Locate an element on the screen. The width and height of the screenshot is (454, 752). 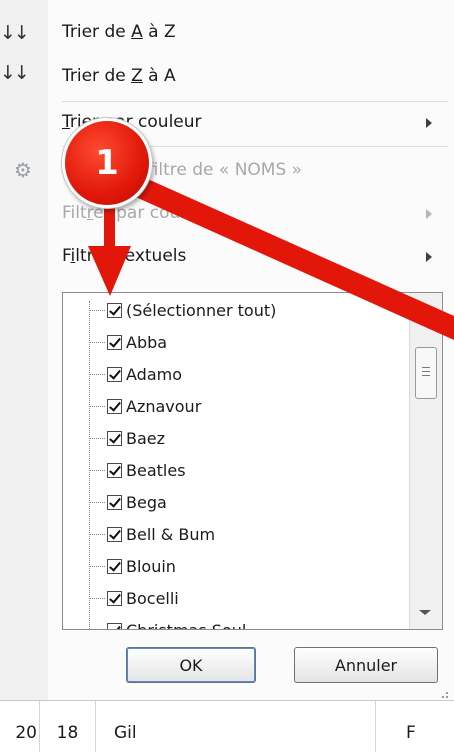
menu-item-sort-a-to-z: Trier de A à Z is located at coordinates (119, 32).